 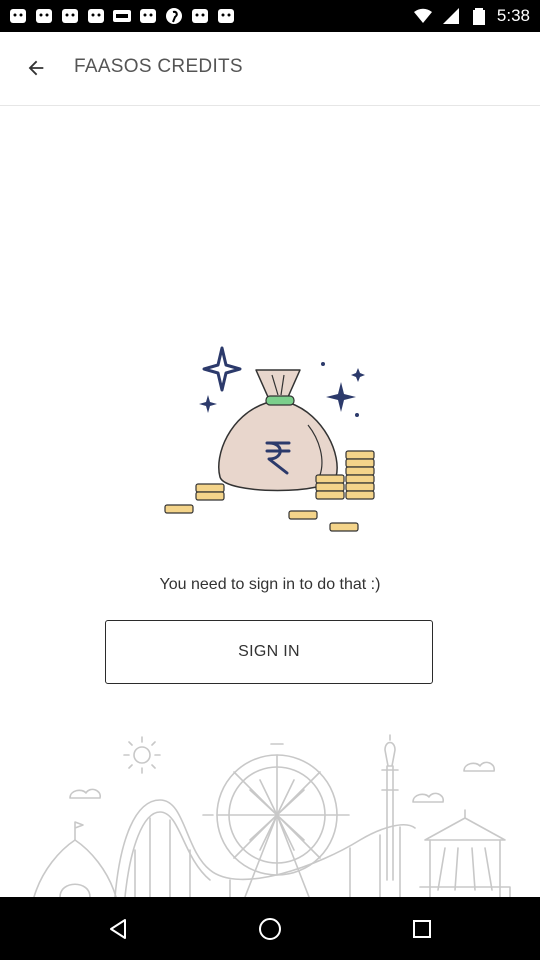 What do you see at coordinates (158, 66) in the screenshot?
I see `page-title: FAASOS CREDITS` at bounding box center [158, 66].